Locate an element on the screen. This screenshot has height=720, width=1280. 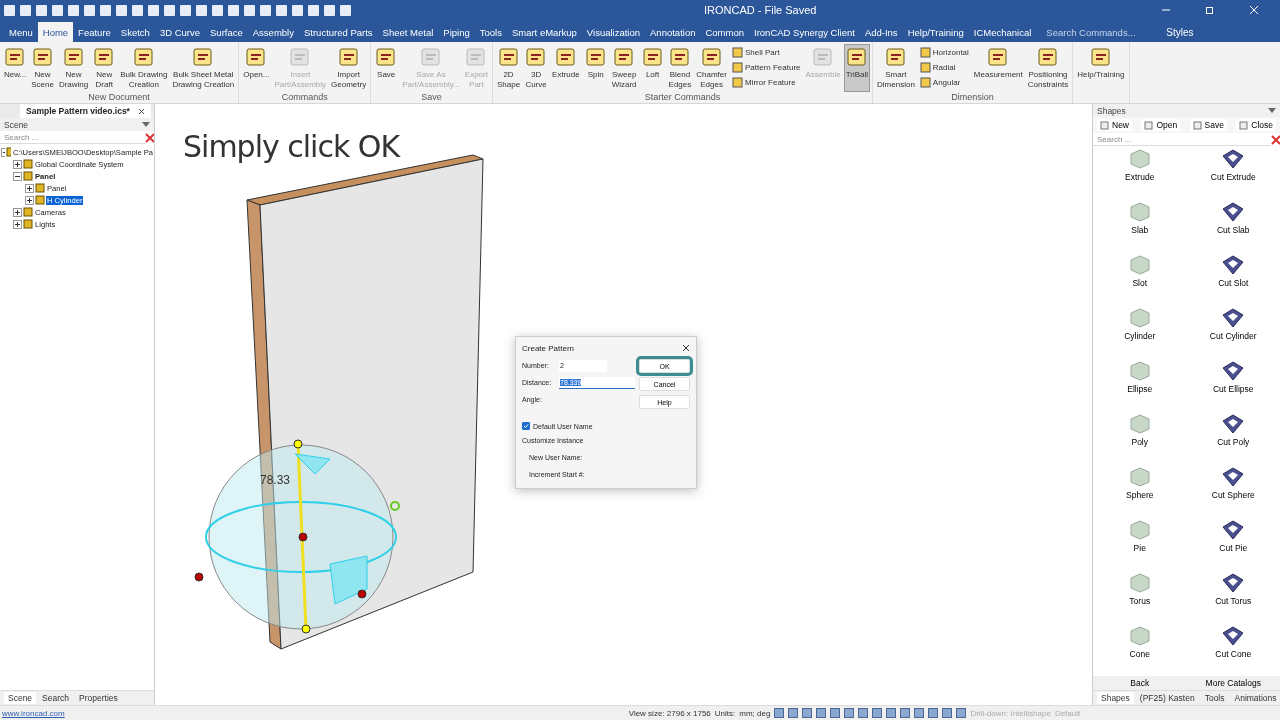
ribbon-button: New Draft is located at coordinates (104, 68).